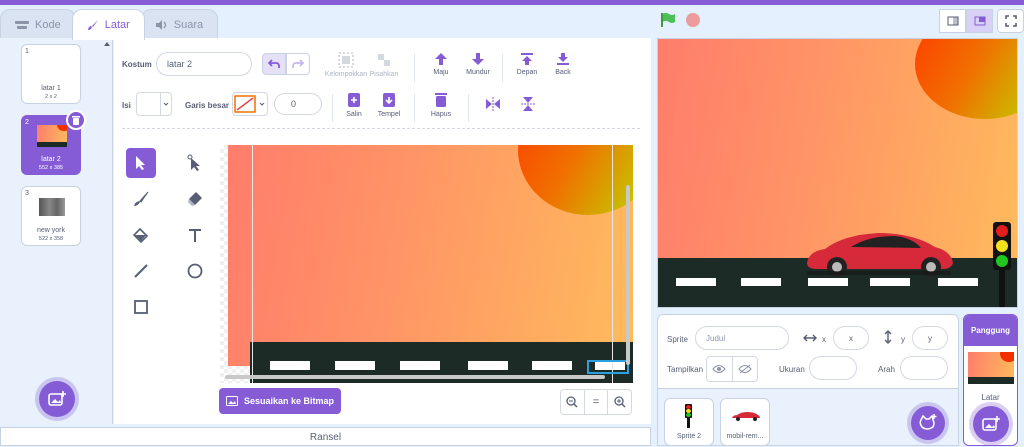 The width and height of the screenshot is (1024, 447). What do you see at coordinates (141, 271) in the screenshot?
I see `line-tool` at bounding box center [141, 271].